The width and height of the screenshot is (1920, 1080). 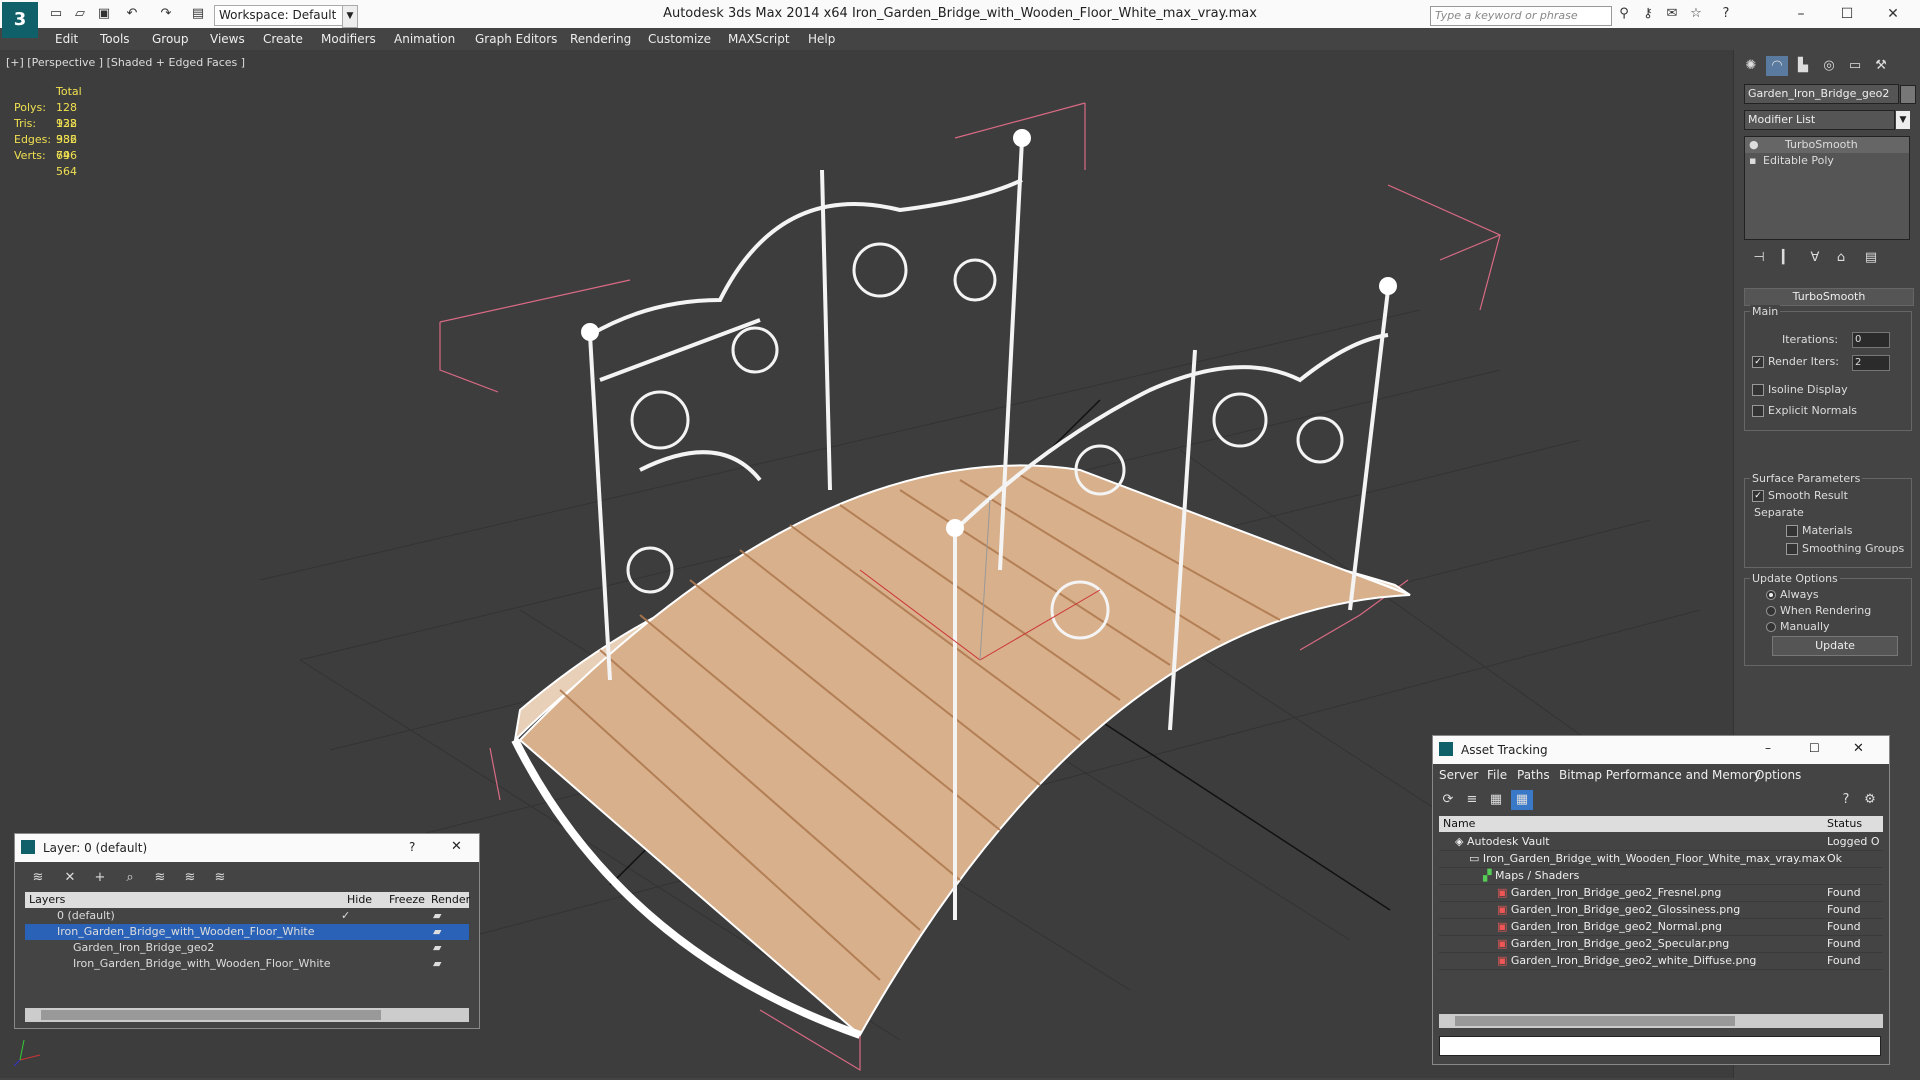 What do you see at coordinates (1661, 876) in the screenshot?
I see `asset-row: ▞ Maps / Shaders` at bounding box center [1661, 876].